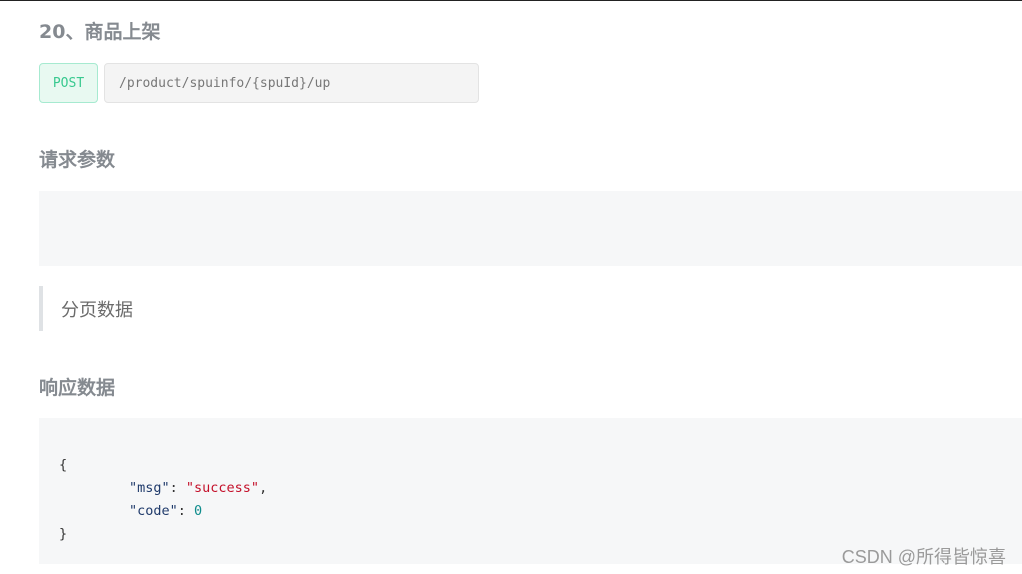 This screenshot has width=1022, height=574. I want to click on csdn-watermark: CSDN @所得皆惊喜, so click(923, 557).